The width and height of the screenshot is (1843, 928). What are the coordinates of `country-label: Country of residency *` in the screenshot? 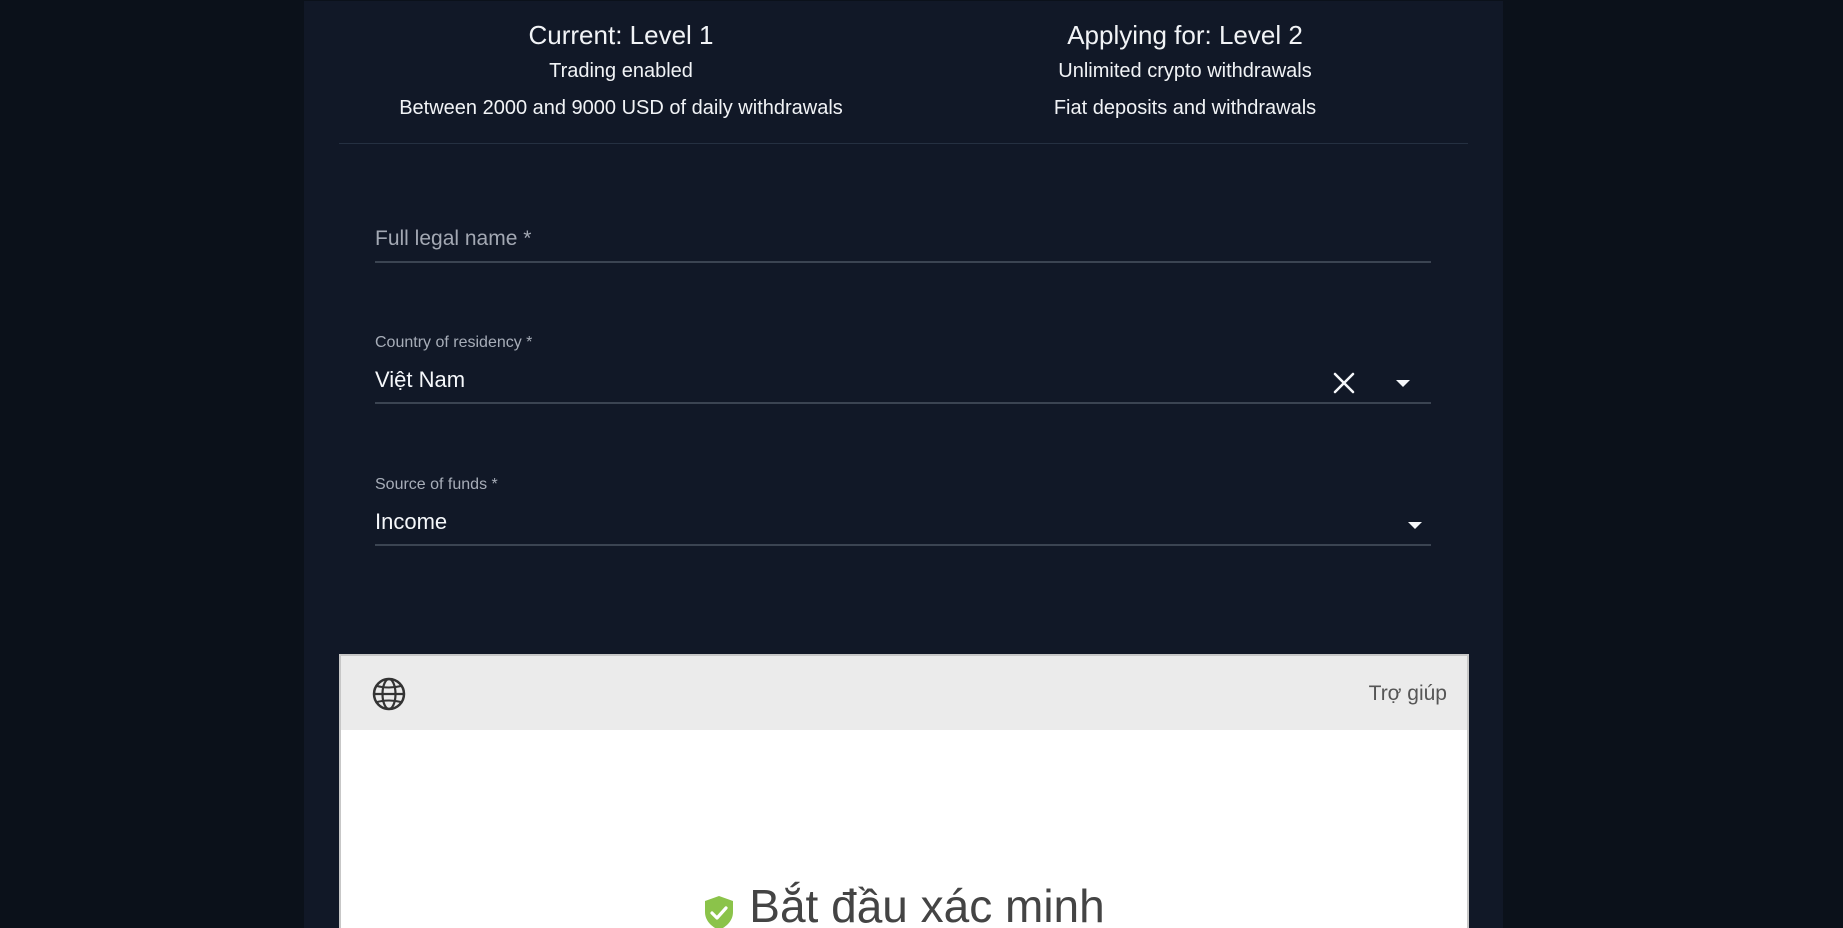 It's located at (454, 342).